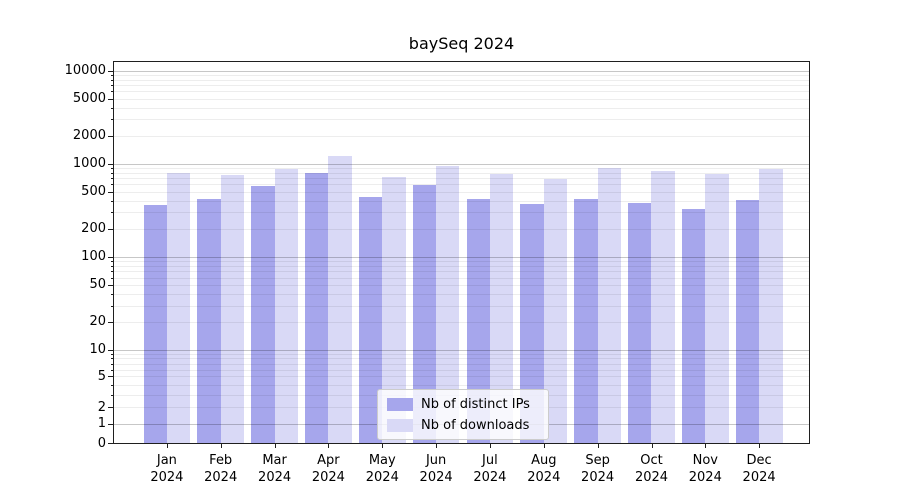 The image size is (900, 500). Describe the element at coordinates (85, 71) in the screenshot. I see `y-axis-tick-label: 10000` at that location.